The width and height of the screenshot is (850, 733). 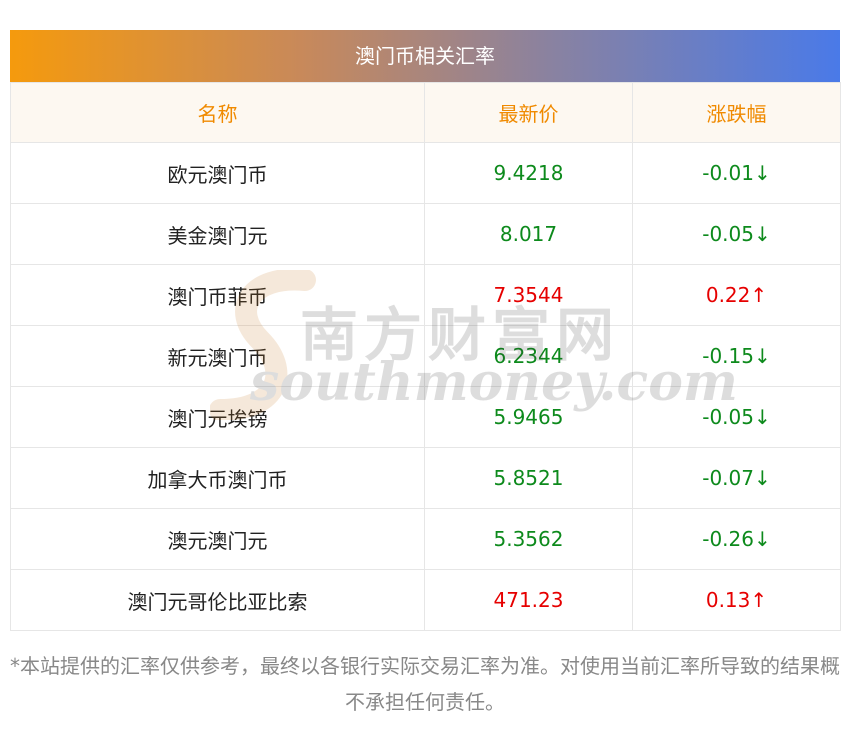 I want to click on rate-name: 澳门元哥伦比亚比索, so click(x=217, y=600).